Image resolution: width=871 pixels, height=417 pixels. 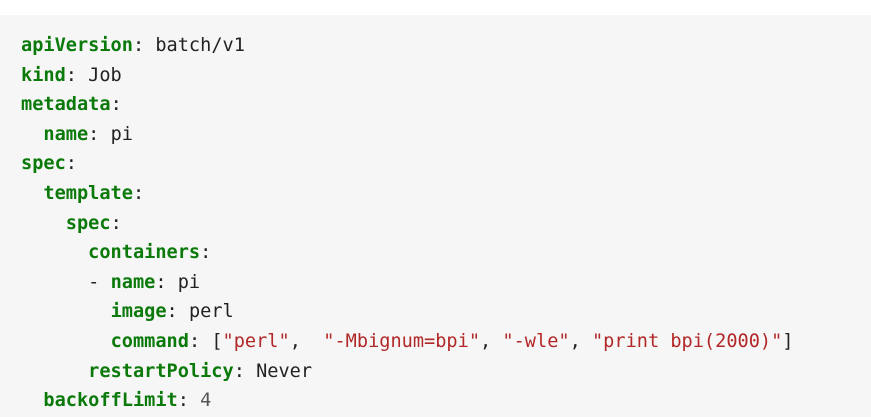 I want to click on yaml-key: backoffLimit, so click(x=110, y=401).